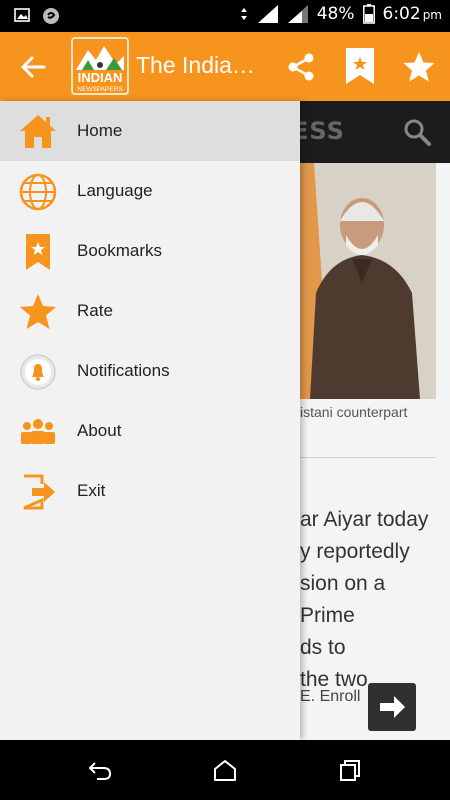  I want to click on drawer-item-exit: Exit, so click(150, 491).